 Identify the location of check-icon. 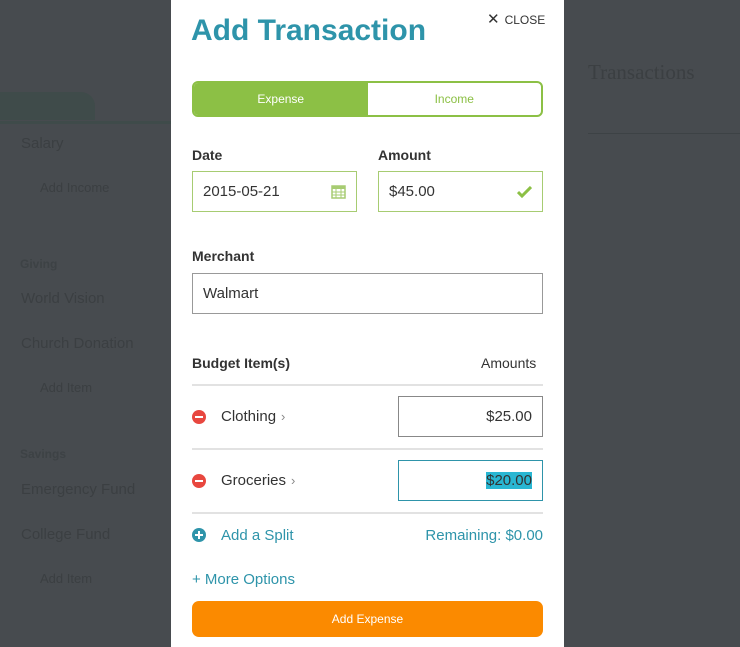
(524, 191).